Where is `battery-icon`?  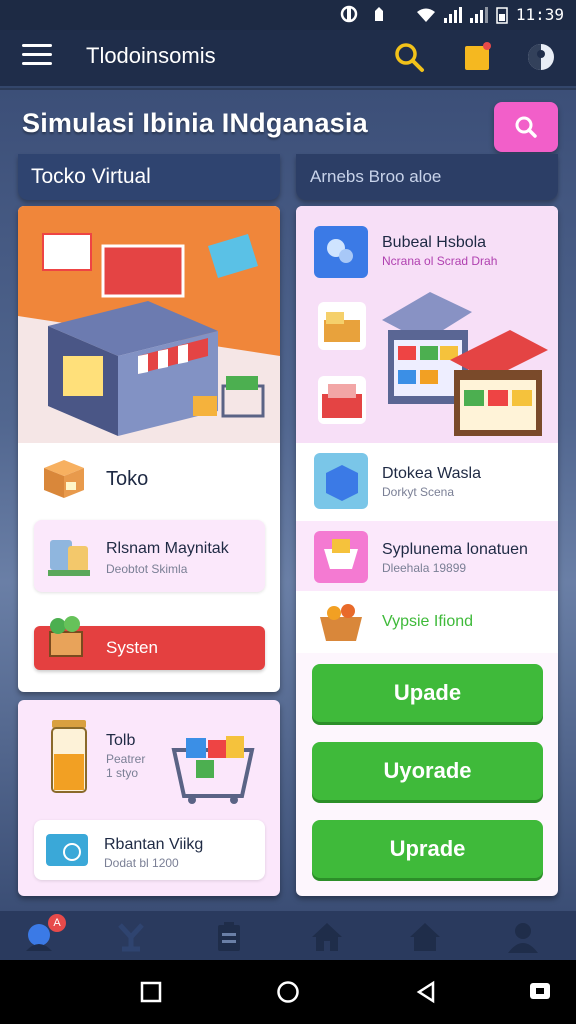 battery-icon is located at coordinates (502, 15).